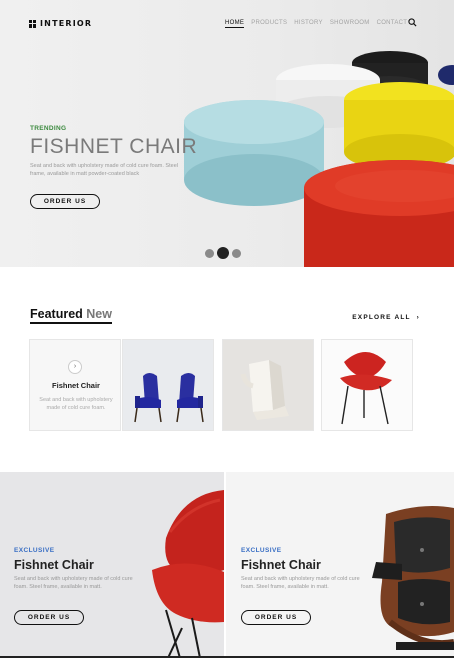 The height and width of the screenshot is (658, 454). I want to click on blue-armchairs-image, so click(169, 398).